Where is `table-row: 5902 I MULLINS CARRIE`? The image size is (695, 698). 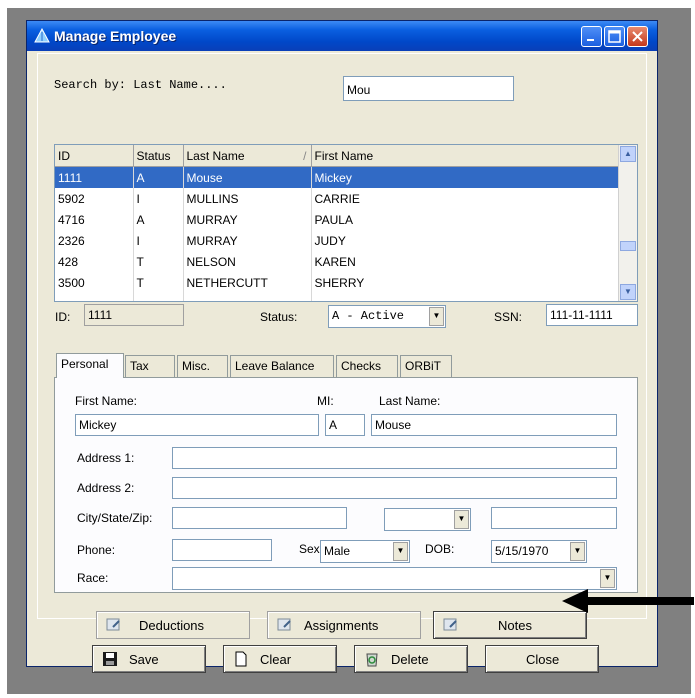 table-row: 5902 I MULLINS CARRIE is located at coordinates (338, 198).